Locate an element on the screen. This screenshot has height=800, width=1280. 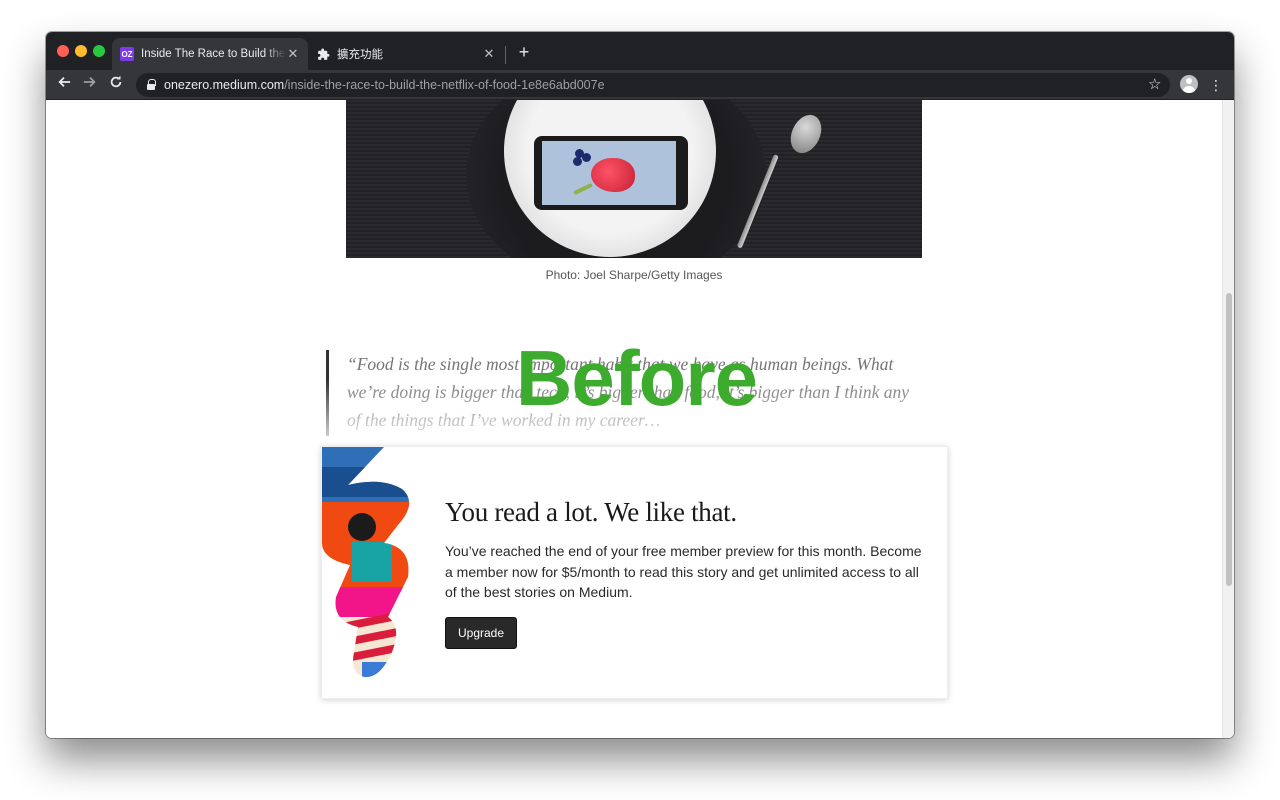
profile-avatar-icon is located at coordinates (1189, 84).